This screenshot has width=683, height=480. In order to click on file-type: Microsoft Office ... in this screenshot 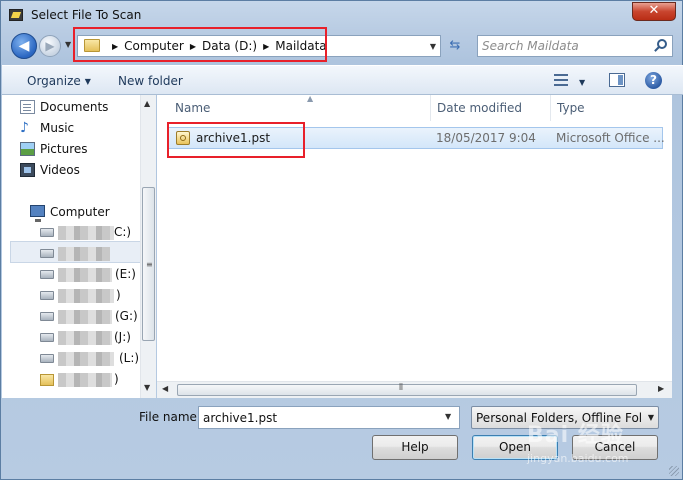, I will do `click(610, 138)`.